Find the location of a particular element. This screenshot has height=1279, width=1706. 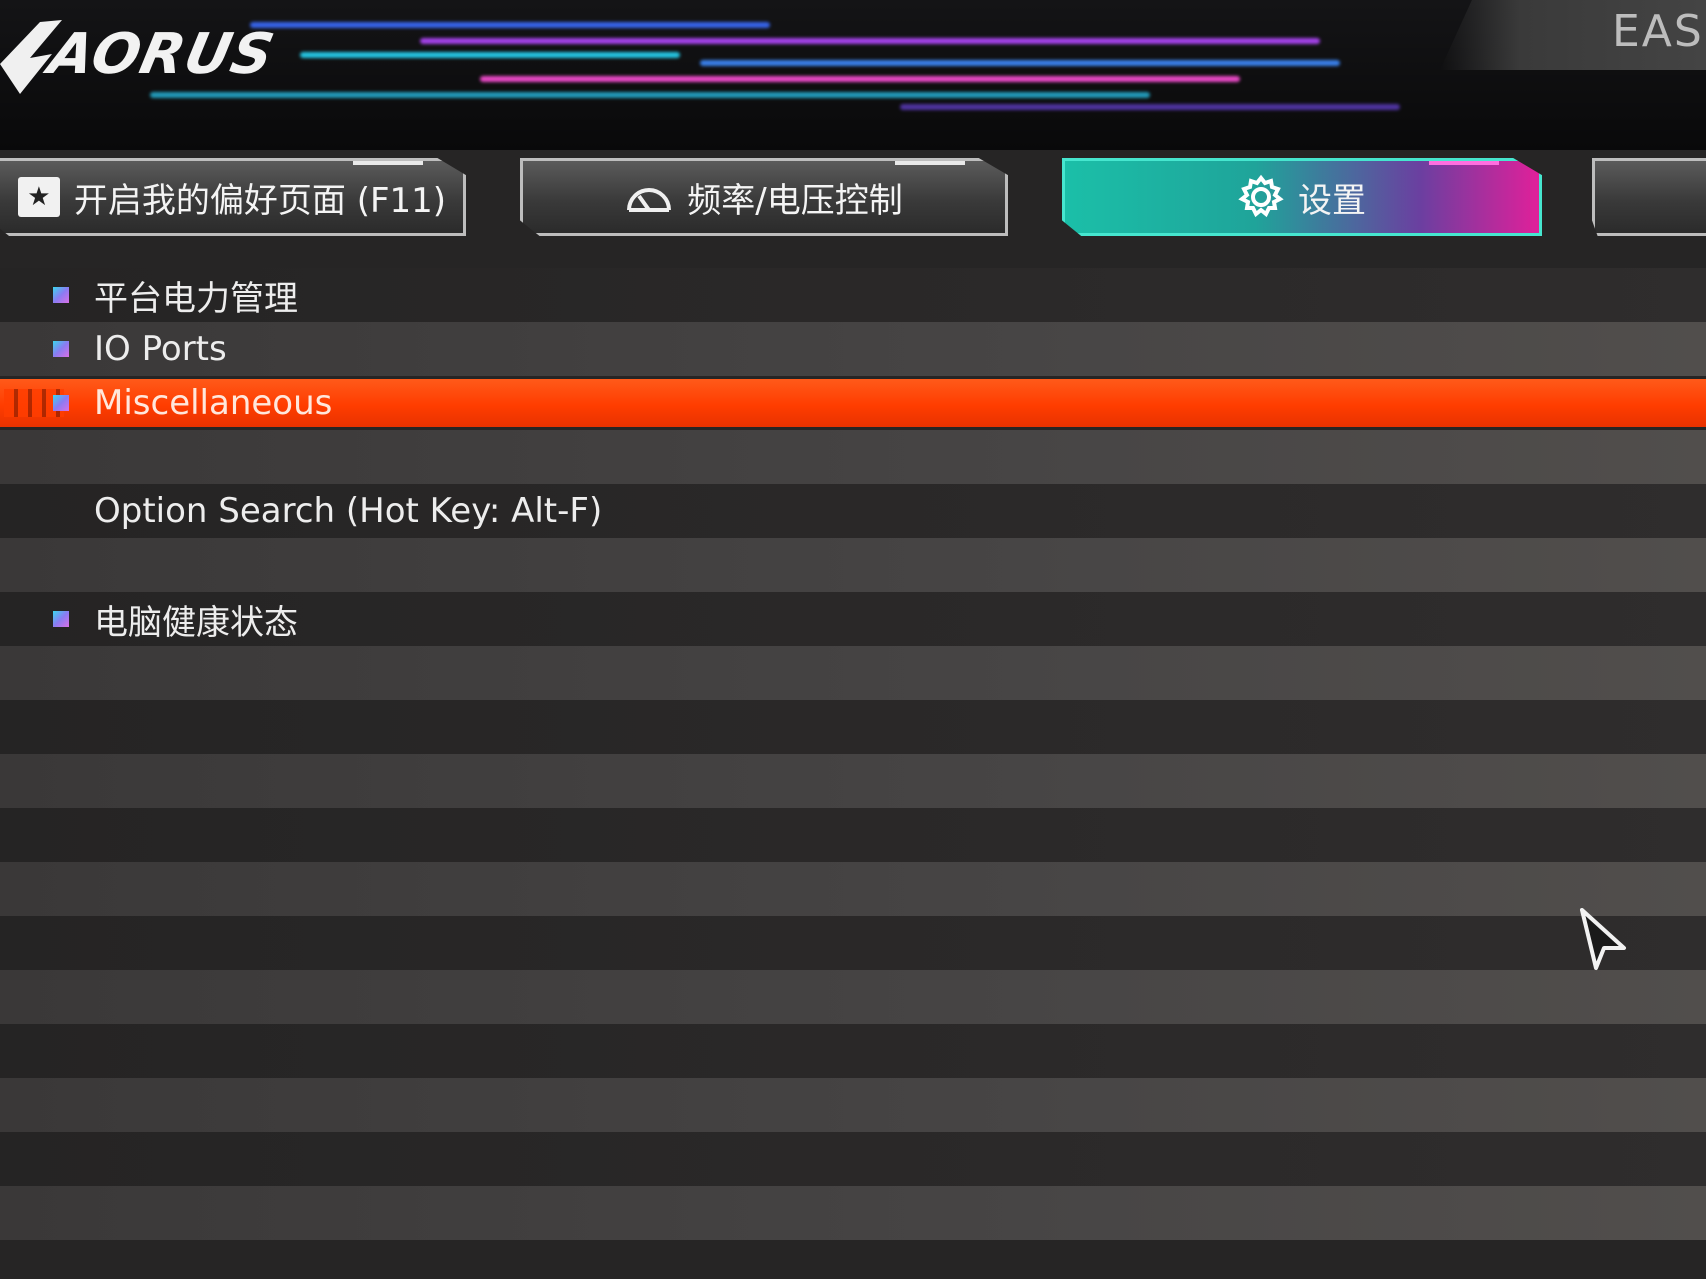

aorus-logo-text: AORUS is located at coordinates (162, 54).